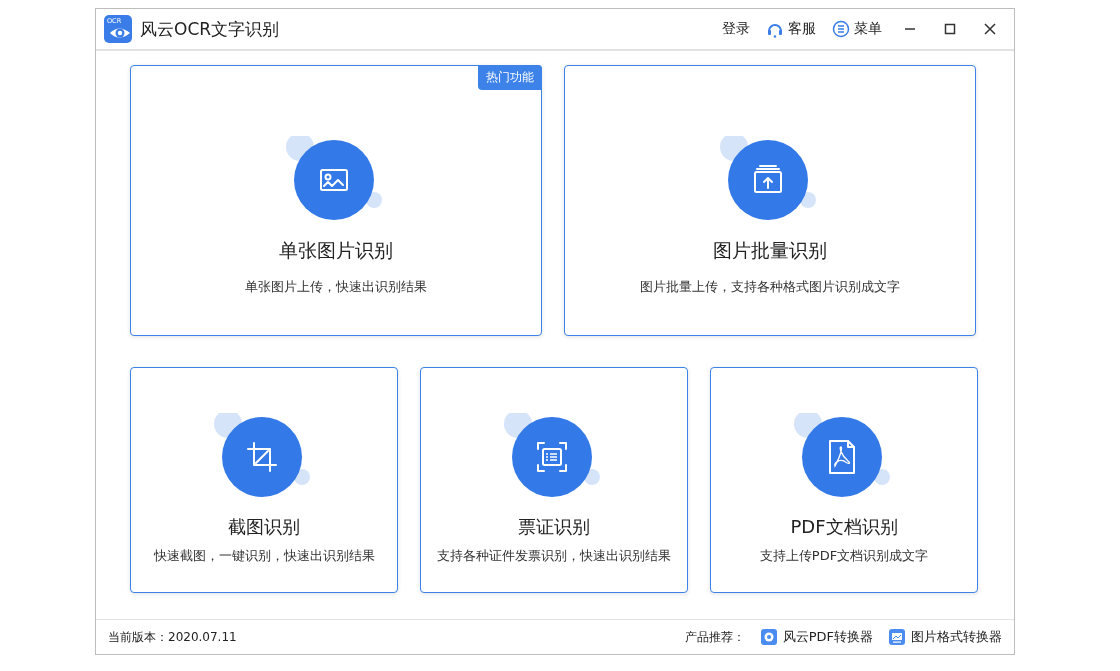  Describe the element at coordinates (173, 637) in the screenshot. I see `version-text: 当前版本：2020.07.11` at that location.